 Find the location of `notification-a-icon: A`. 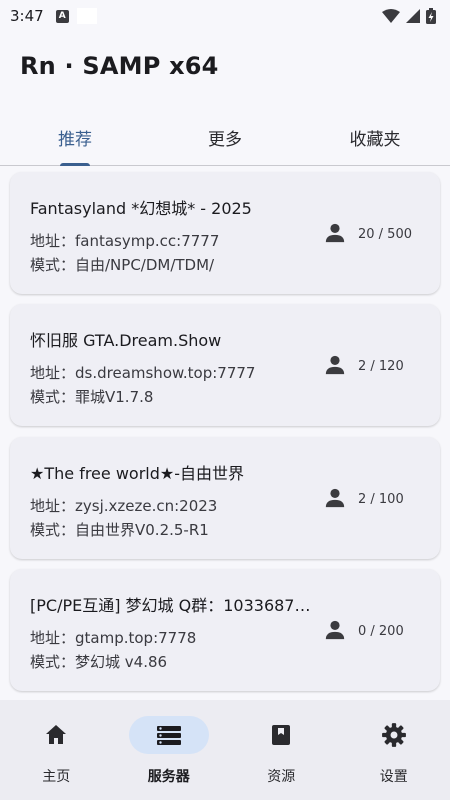

notification-a-icon: A is located at coordinates (62, 16).